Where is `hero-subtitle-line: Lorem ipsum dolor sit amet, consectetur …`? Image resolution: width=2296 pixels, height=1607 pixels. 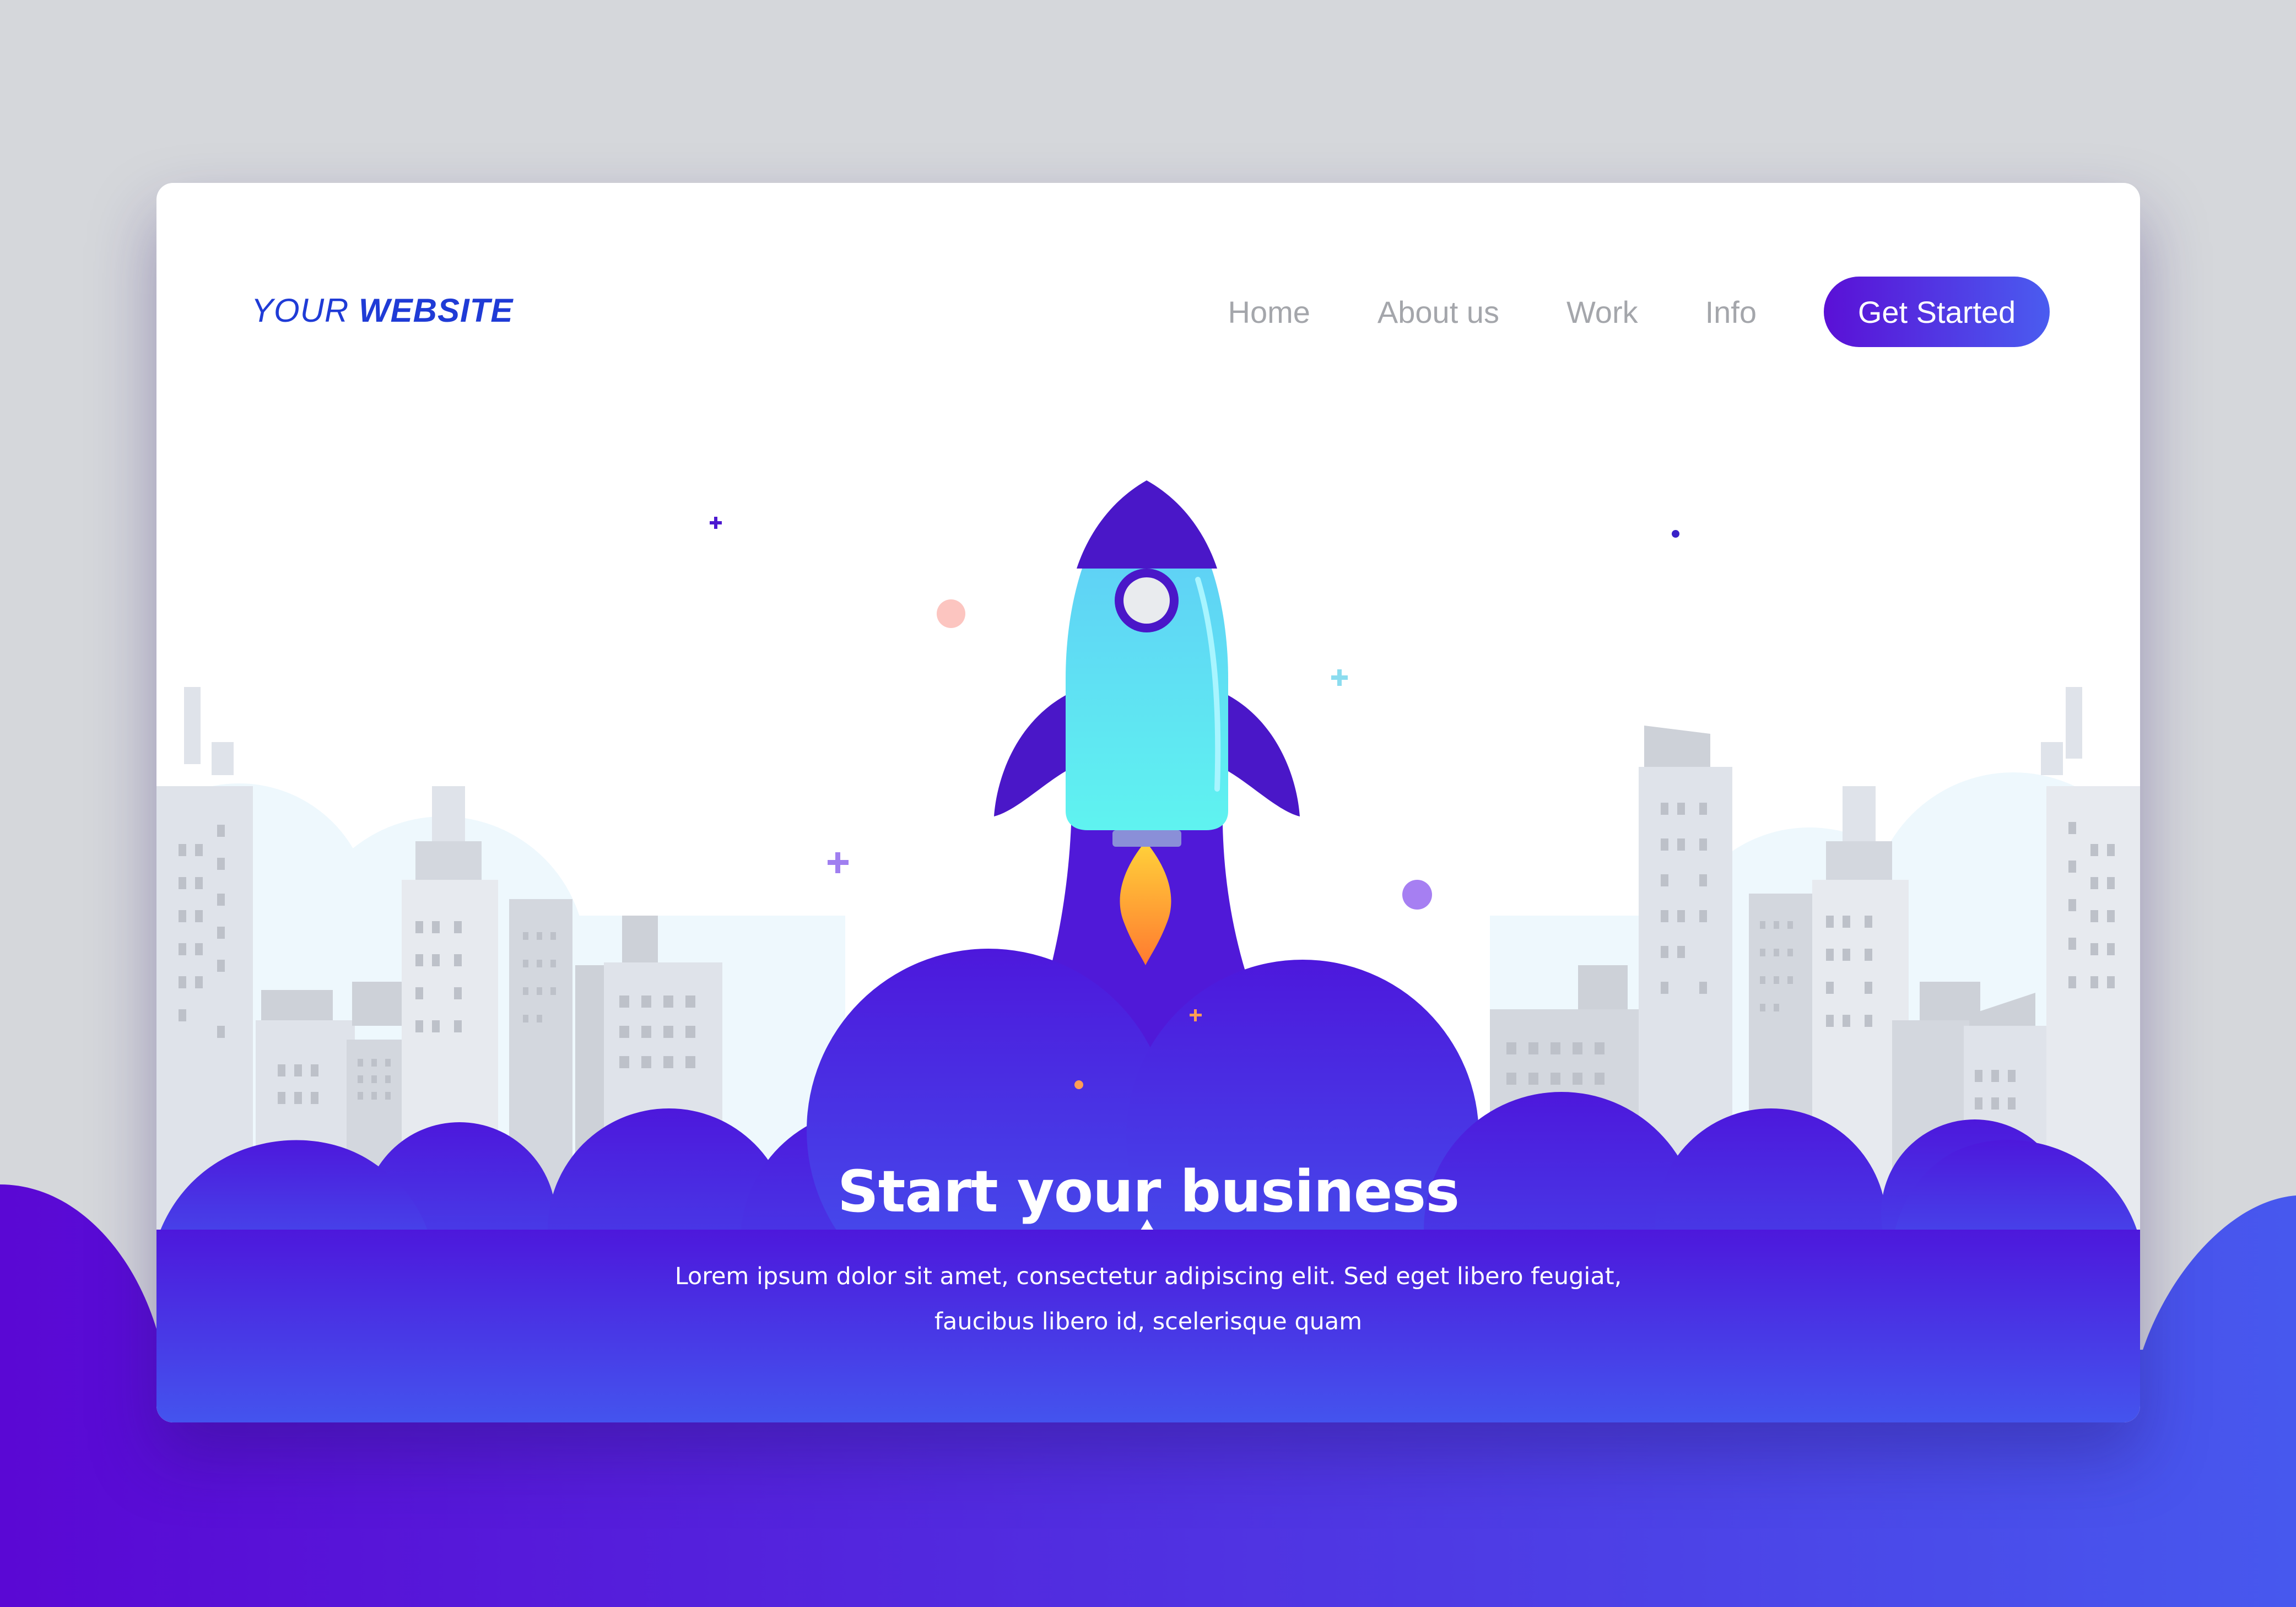
hero-subtitle-line: Lorem ipsum dolor sit amet, consectetur … is located at coordinates (1148, 1276).